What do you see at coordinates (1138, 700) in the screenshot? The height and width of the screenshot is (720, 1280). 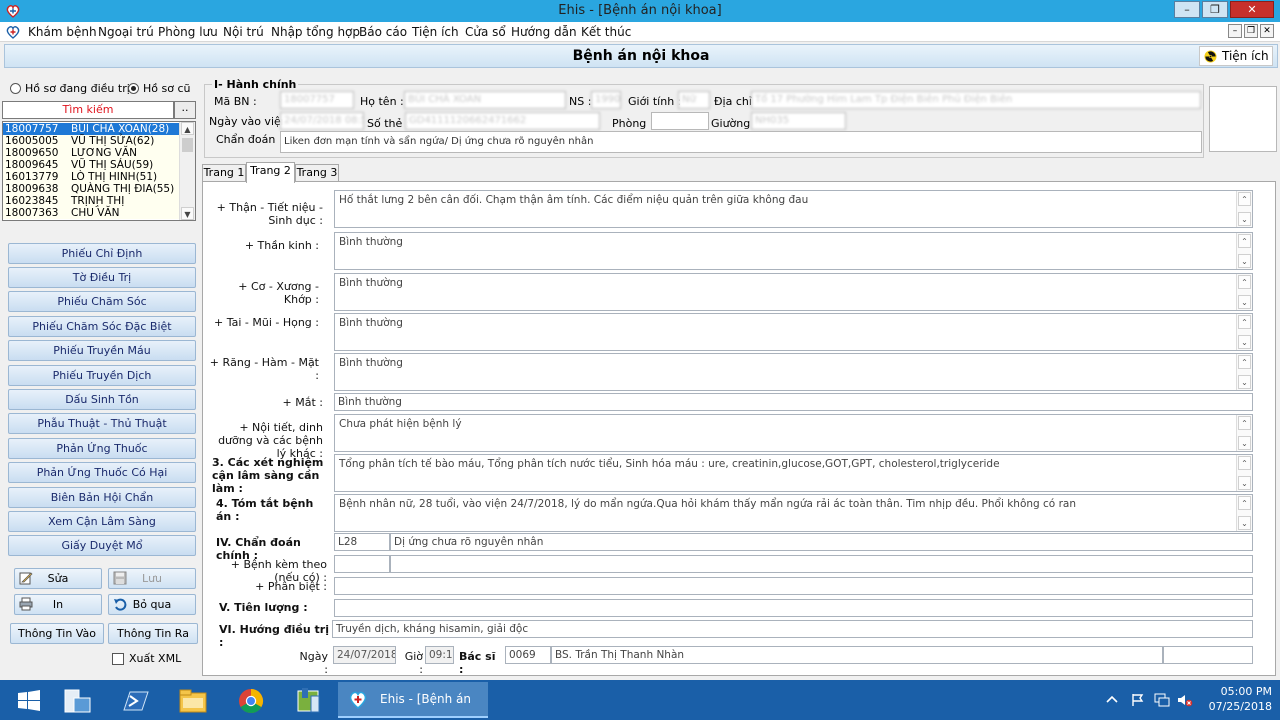 I see `flag-icon` at bounding box center [1138, 700].